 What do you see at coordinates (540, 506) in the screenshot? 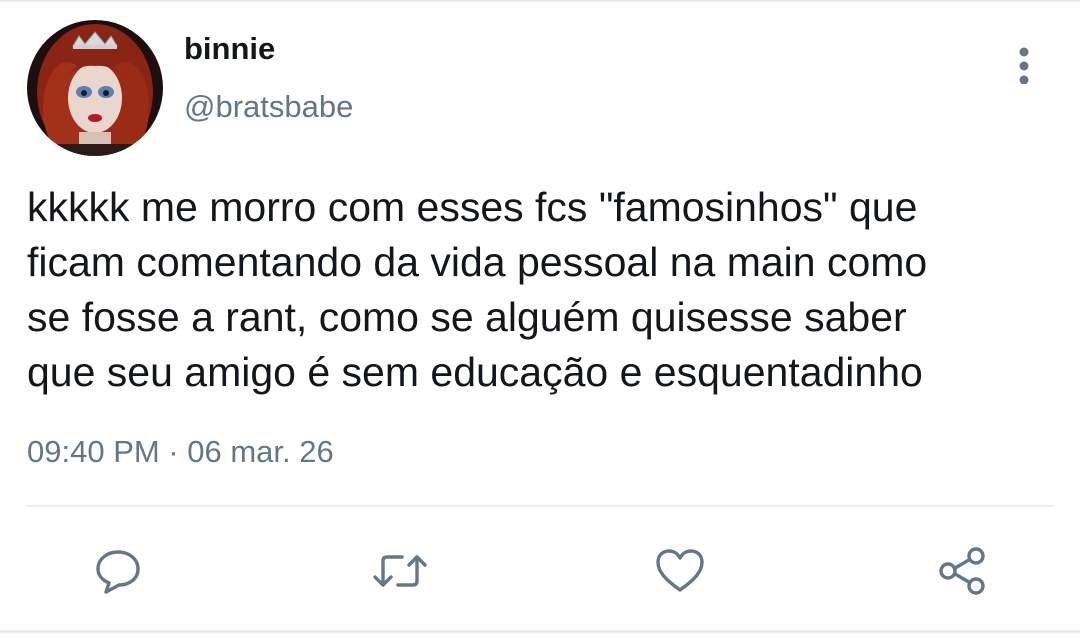
I see `divider` at bounding box center [540, 506].